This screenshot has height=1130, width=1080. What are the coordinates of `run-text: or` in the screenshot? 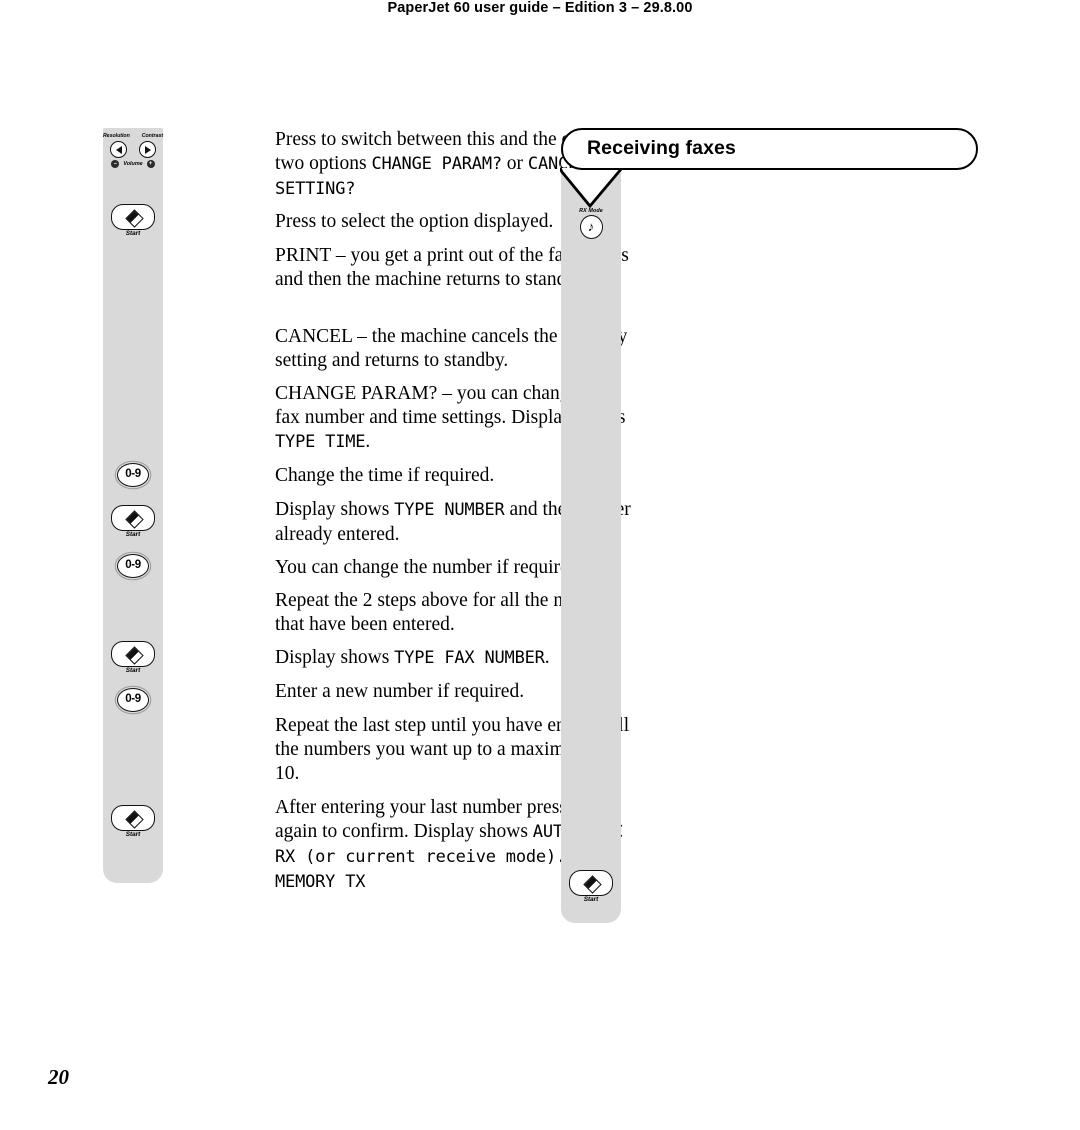 It's located at (514, 163).